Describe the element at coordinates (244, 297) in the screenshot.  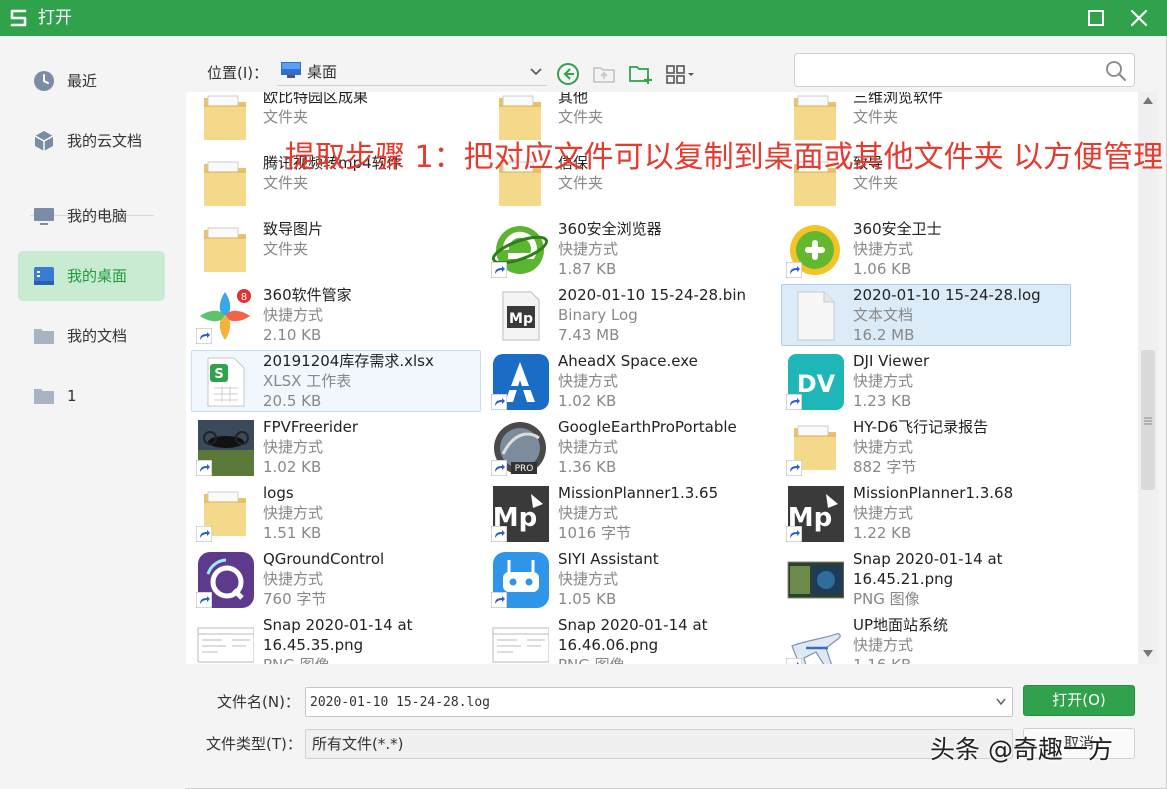
I see `svg-text: 8` at that location.